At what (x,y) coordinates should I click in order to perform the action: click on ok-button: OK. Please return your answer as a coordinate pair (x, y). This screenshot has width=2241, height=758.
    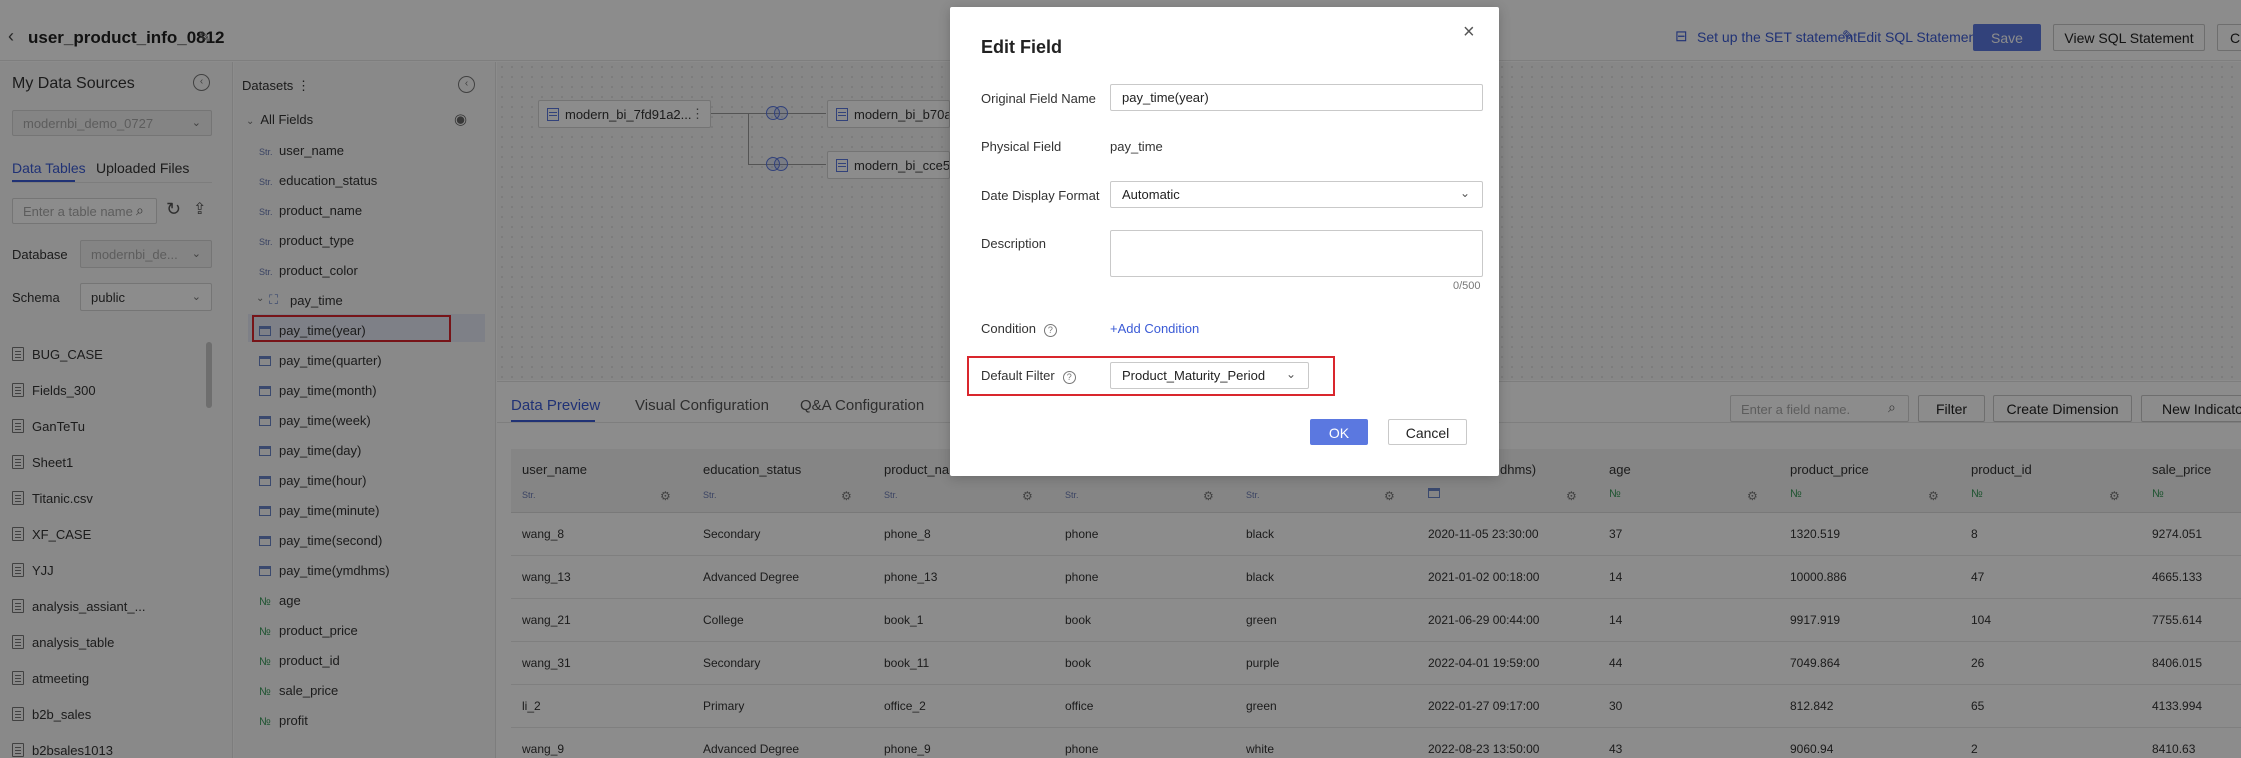
    Looking at the image, I should click on (1339, 432).